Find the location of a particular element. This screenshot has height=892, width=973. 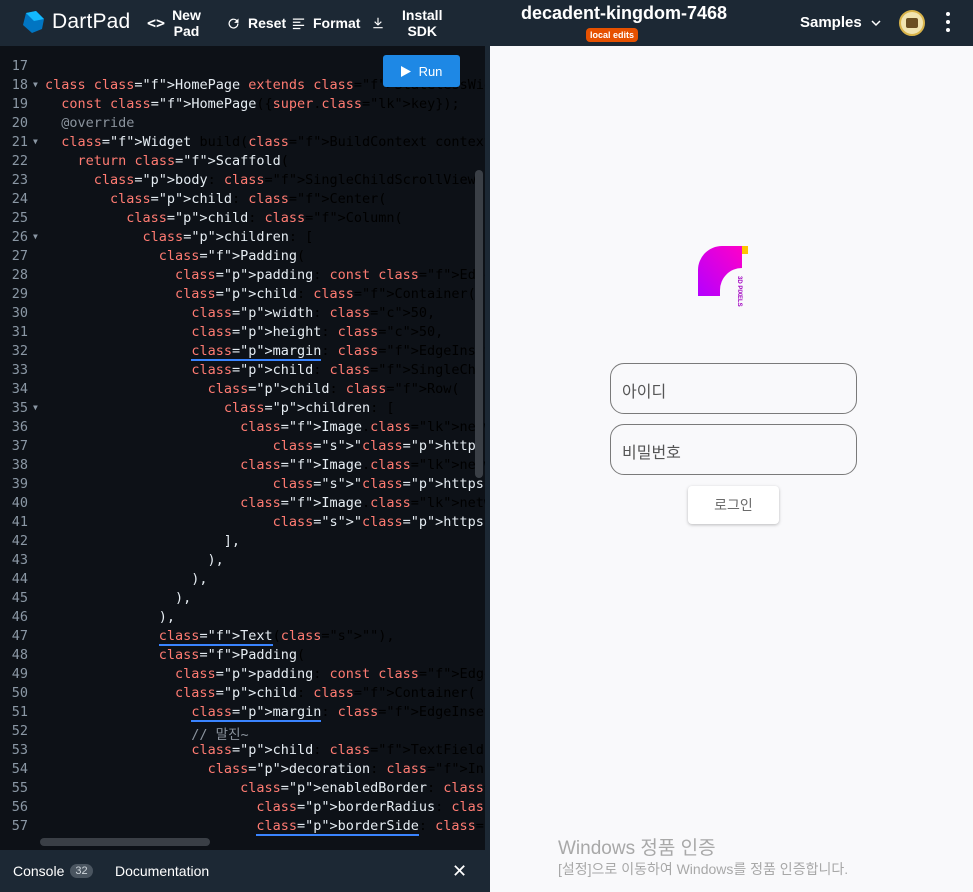

format-align-icon is located at coordinates (298, 23).